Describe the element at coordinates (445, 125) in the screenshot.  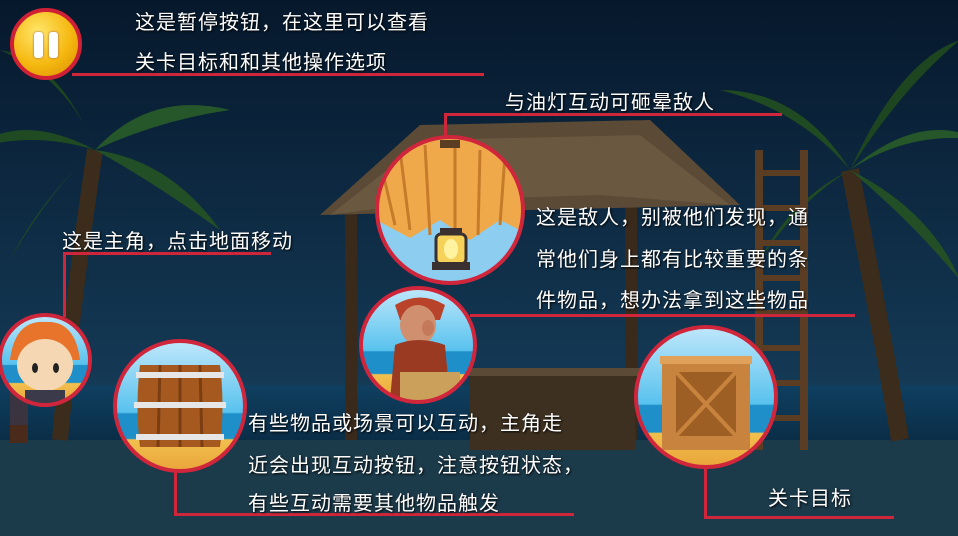
I see `lamp-tip-connector` at that location.